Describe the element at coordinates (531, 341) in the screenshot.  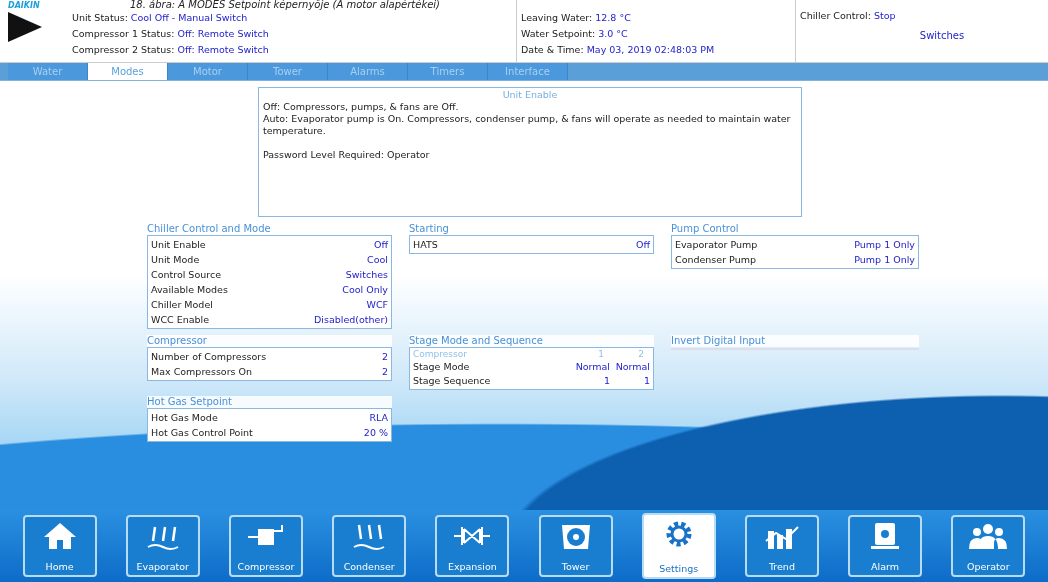
I see `panel-title: Stage Mode and Sequence` at that location.